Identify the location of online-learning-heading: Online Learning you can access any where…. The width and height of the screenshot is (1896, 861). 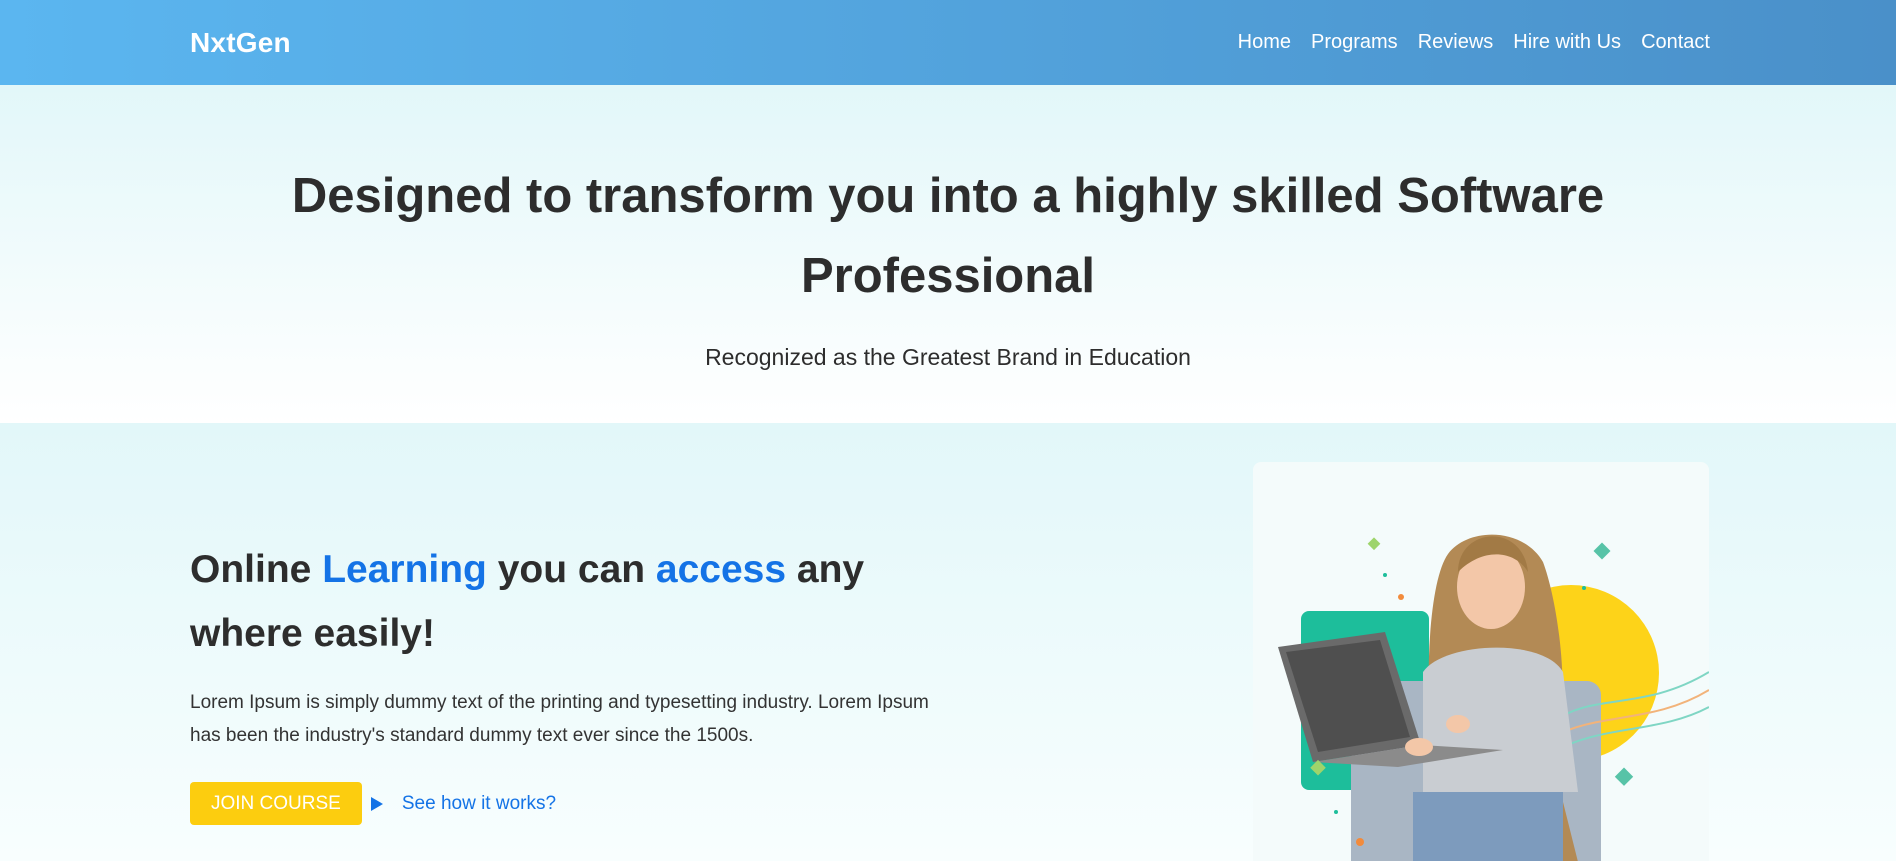
(570, 602).